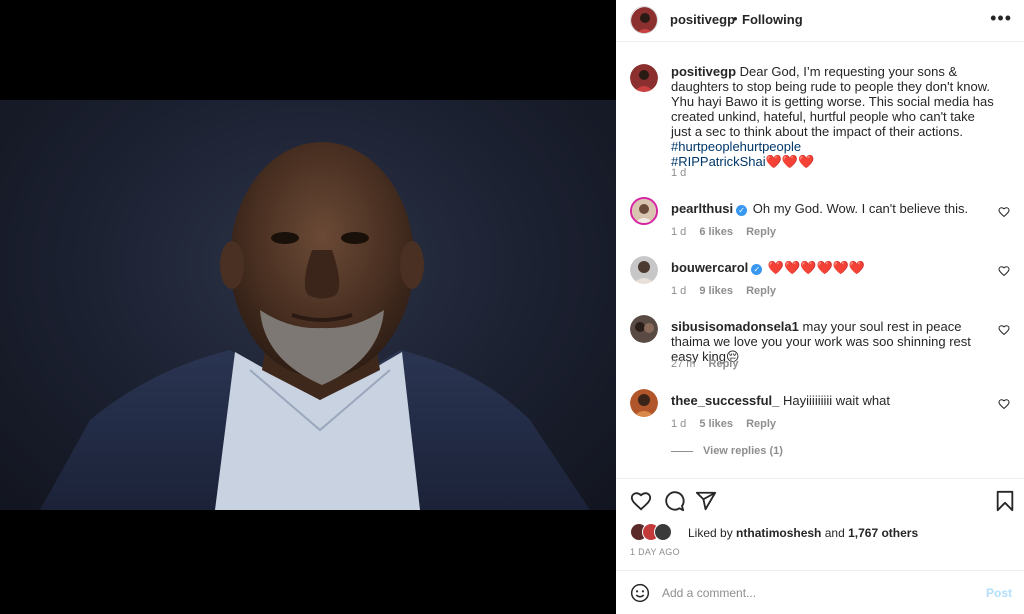 Image resolution: width=1024 pixels, height=614 pixels. Describe the element at coordinates (682, 451) in the screenshot. I see `replies-divider-line` at that location.